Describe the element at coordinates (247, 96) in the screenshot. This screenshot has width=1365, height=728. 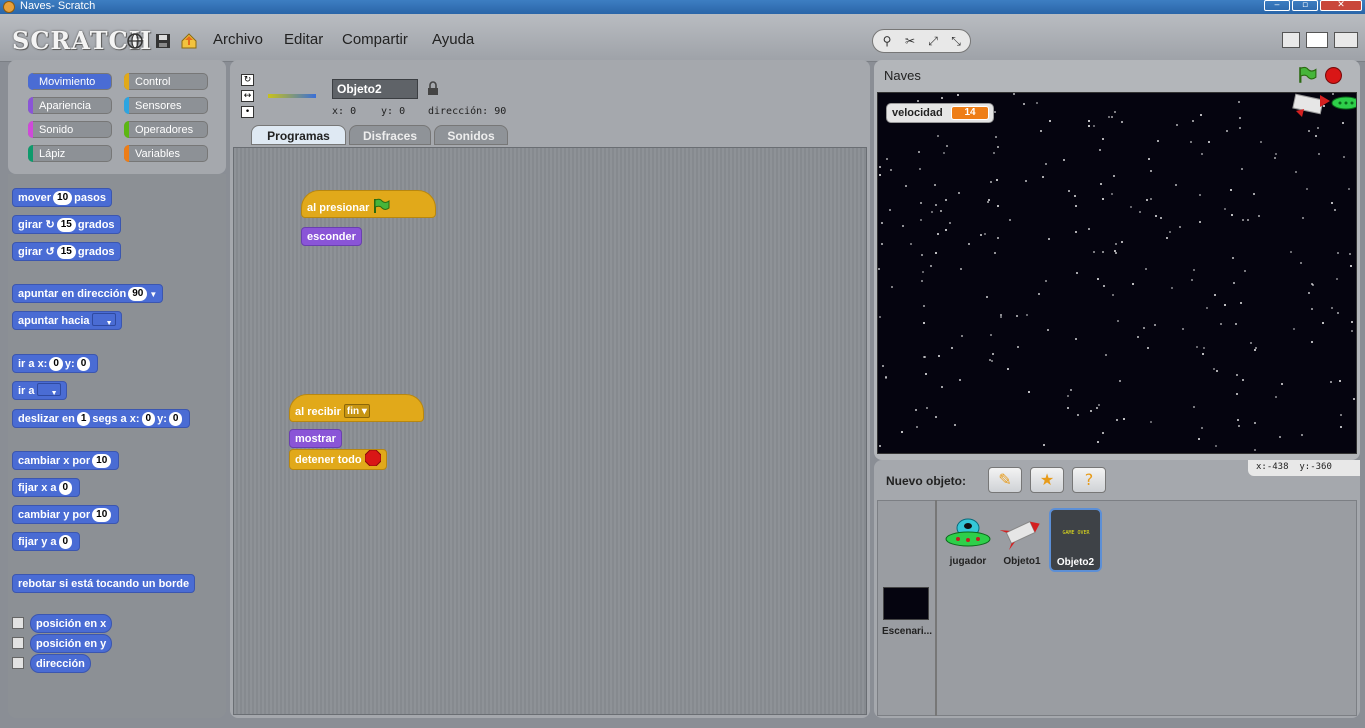
I see `rotate-style-flip-icon: ↔` at that location.